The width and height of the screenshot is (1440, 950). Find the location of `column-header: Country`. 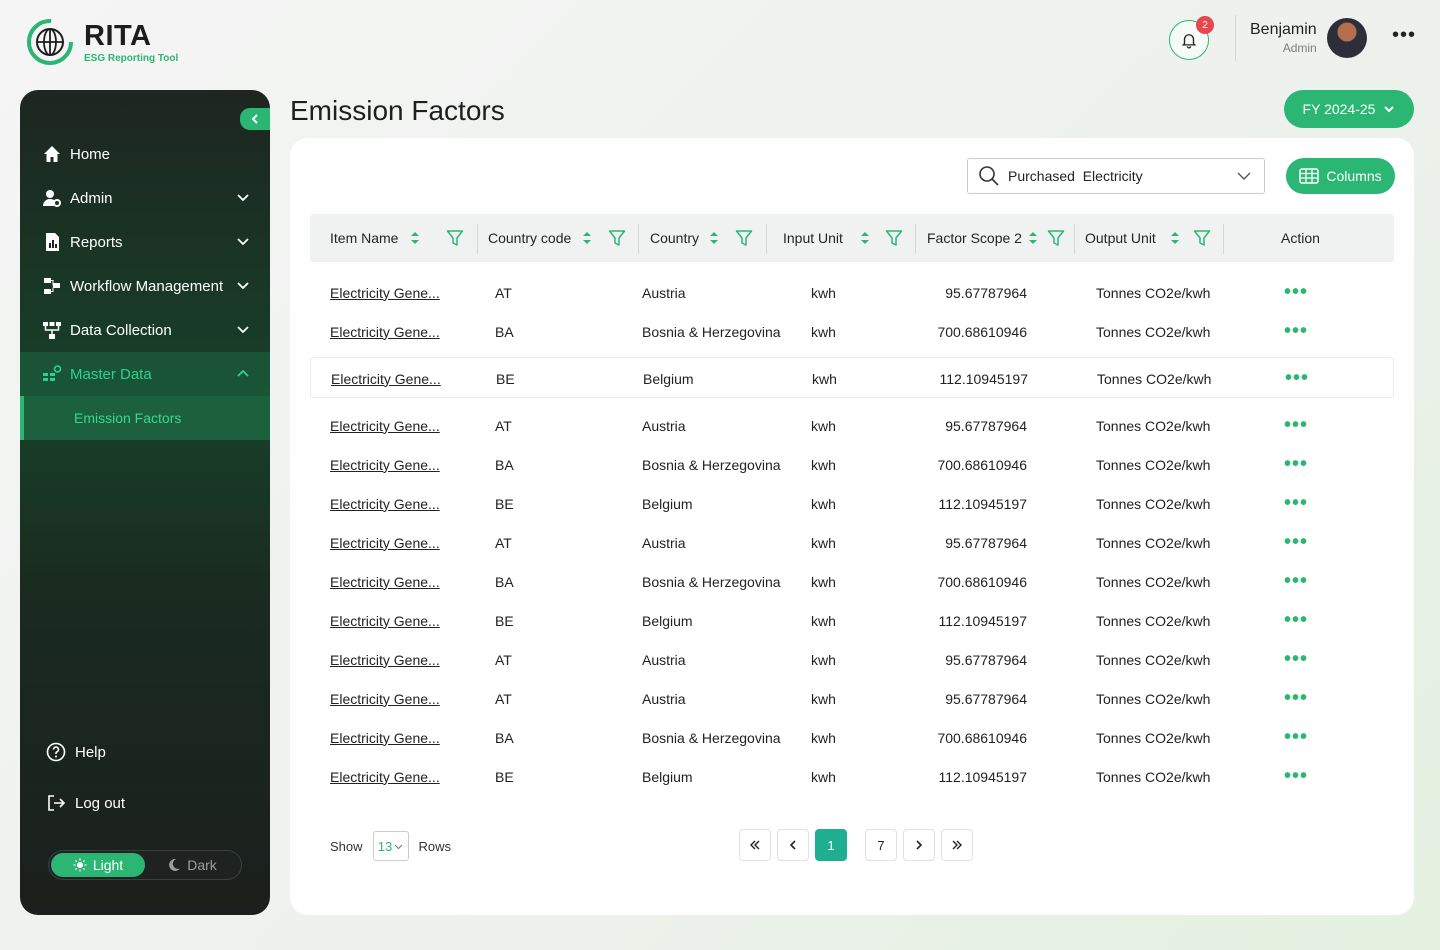

column-header: Country is located at coordinates (674, 238).